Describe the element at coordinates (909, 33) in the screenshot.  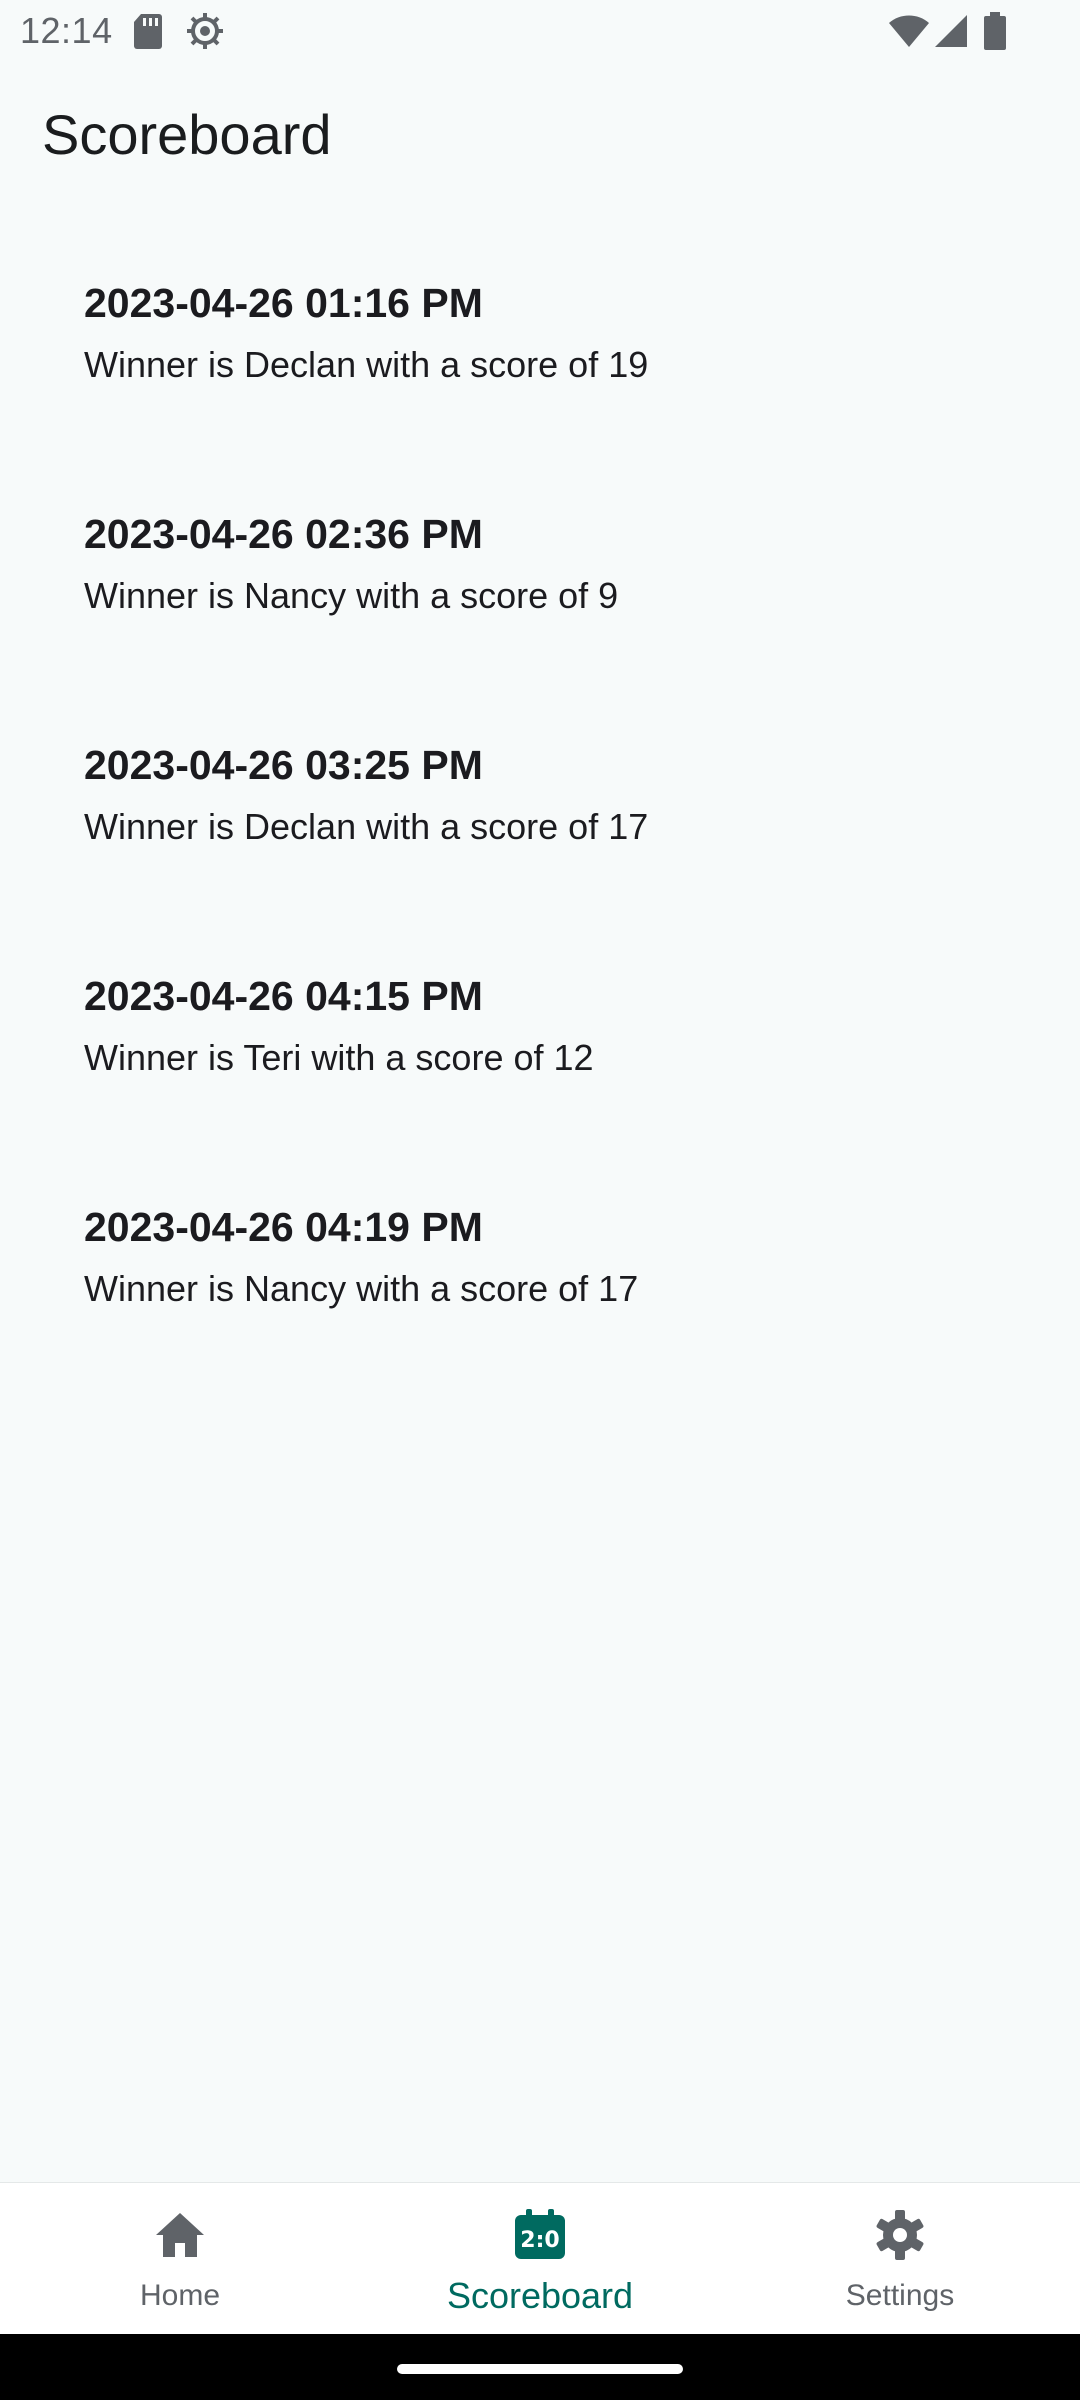
I see `wifi-icon` at that location.